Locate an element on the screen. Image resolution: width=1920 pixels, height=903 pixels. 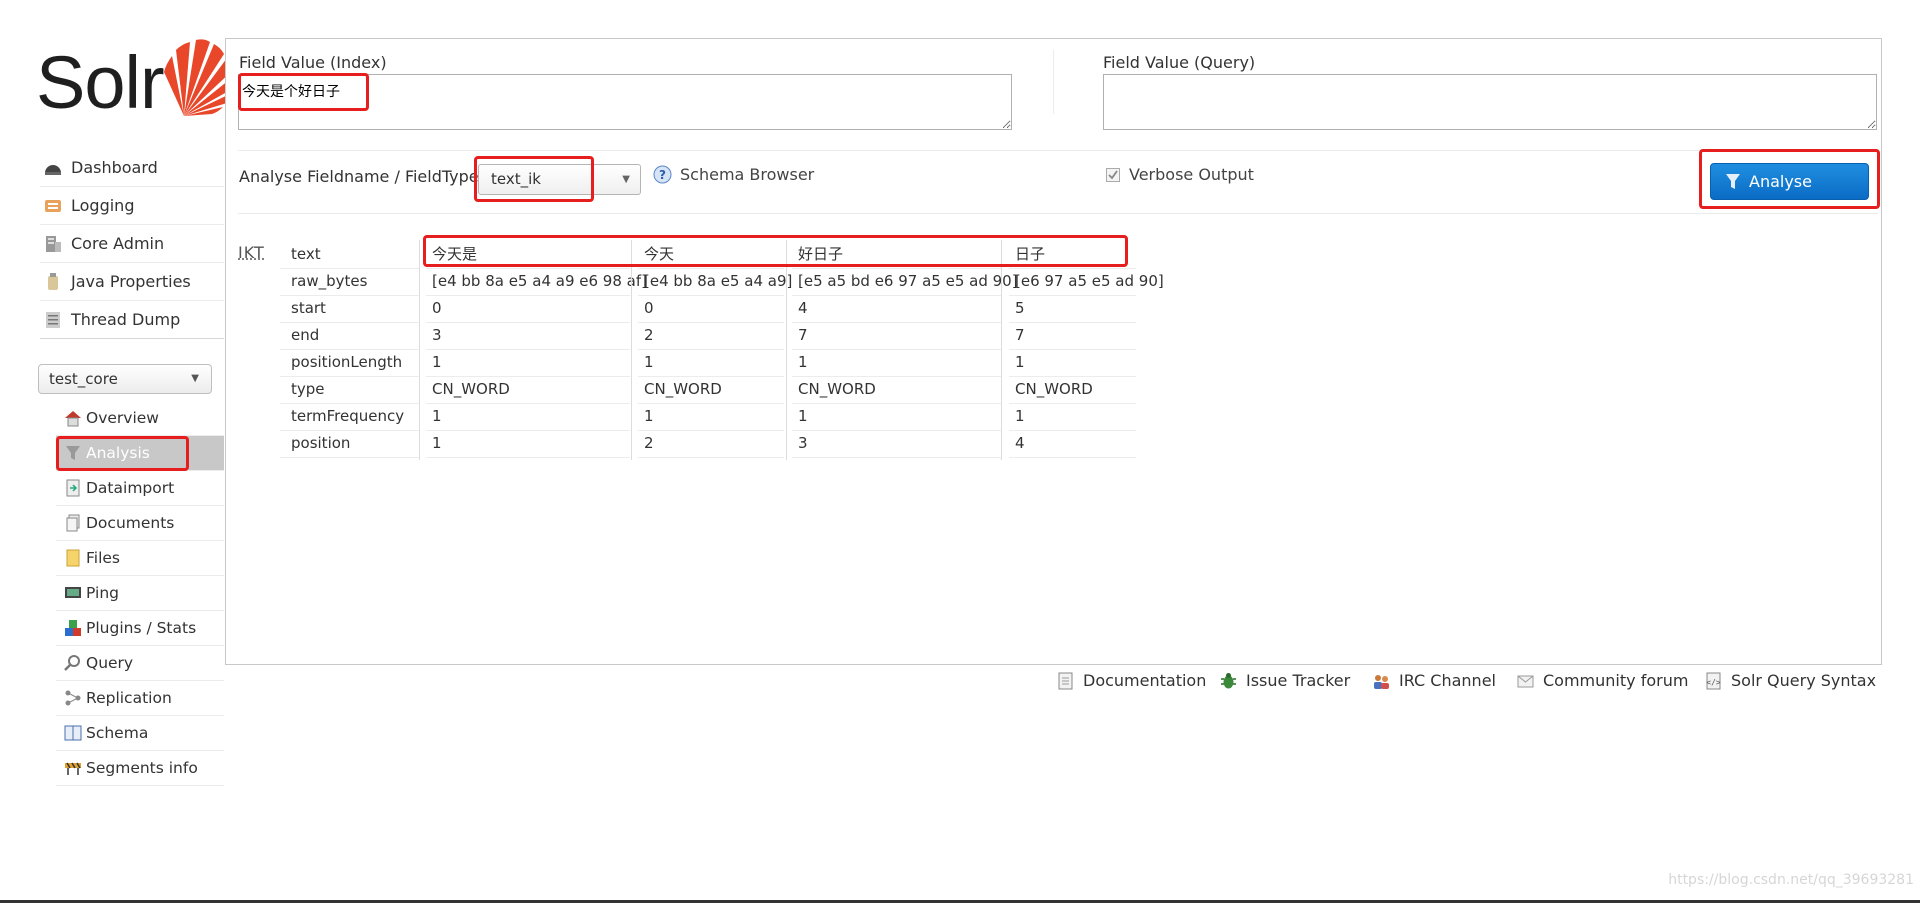
core-nav-analysis: Analysis is located at coordinates (140, 453).